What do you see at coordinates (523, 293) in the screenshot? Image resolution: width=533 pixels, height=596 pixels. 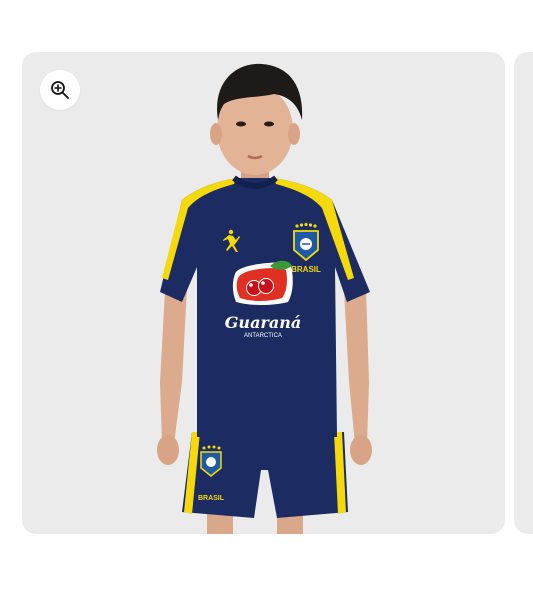 I see `next-gallery-card` at bounding box center [523, 293].